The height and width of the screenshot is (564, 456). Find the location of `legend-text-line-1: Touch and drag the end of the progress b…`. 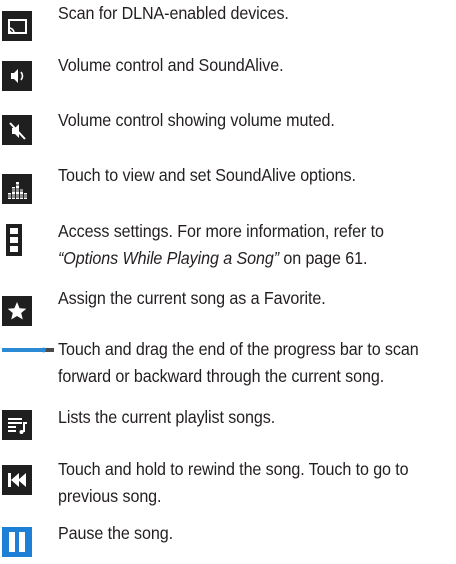

legend-text-line-1: Touch and drag the end of the progress b… is located at coordinates (238, 349).